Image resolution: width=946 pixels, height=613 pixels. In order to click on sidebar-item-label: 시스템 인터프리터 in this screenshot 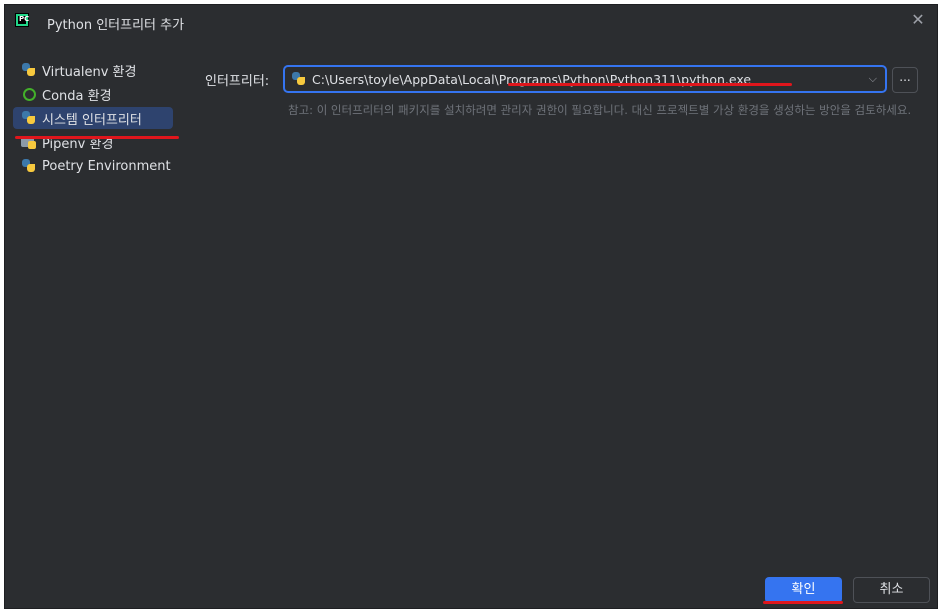, I will do `click(92, 120)`.